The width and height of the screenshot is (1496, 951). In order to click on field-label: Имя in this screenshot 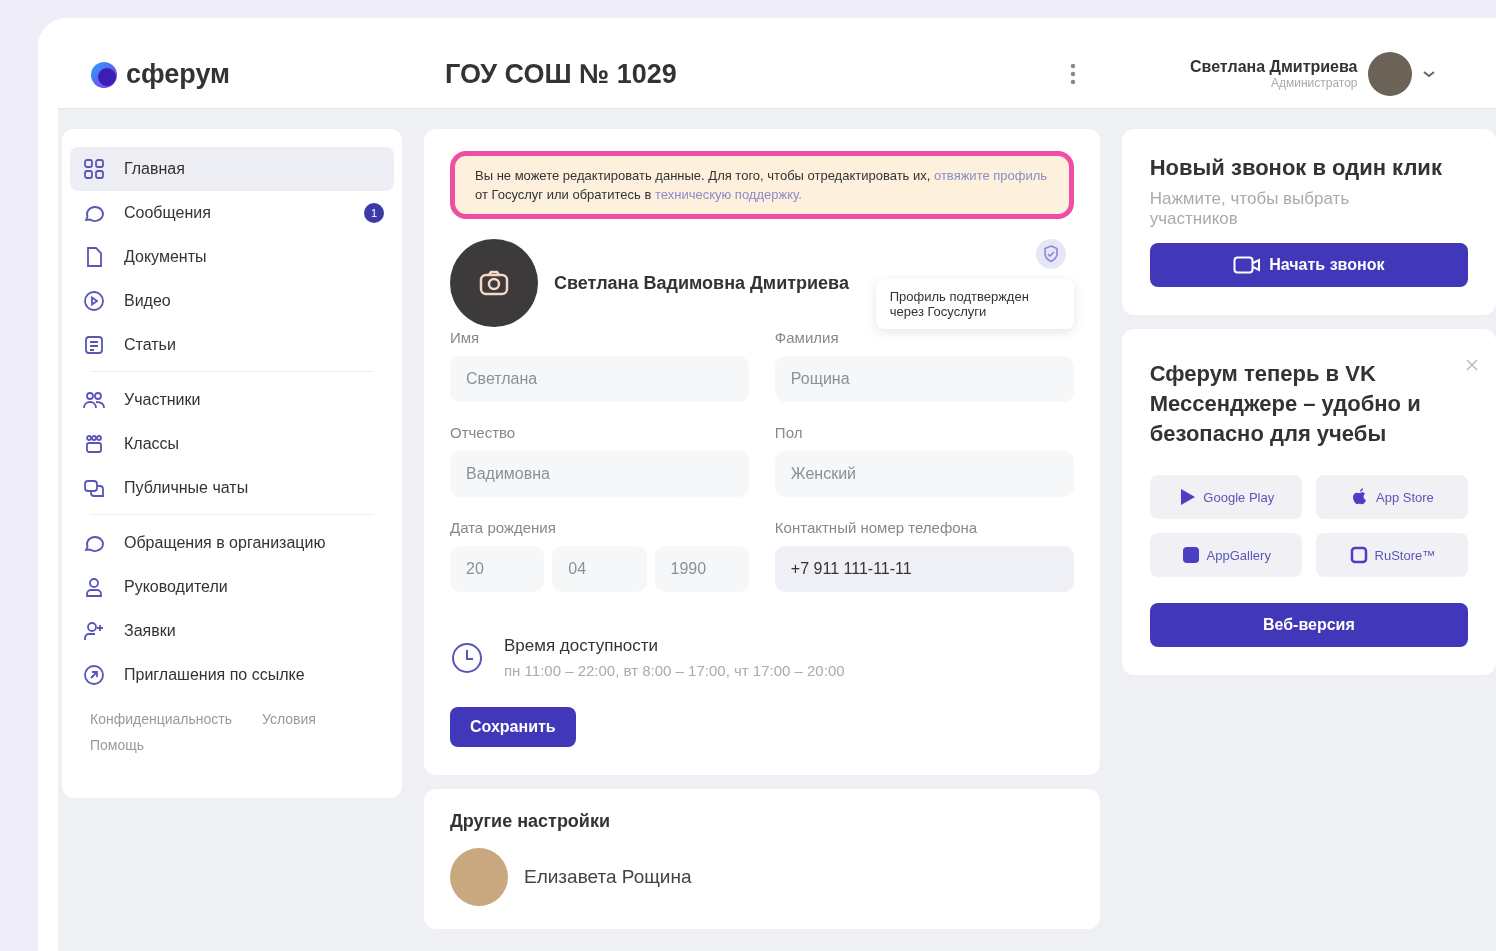, I will do `click(465, 337)`.